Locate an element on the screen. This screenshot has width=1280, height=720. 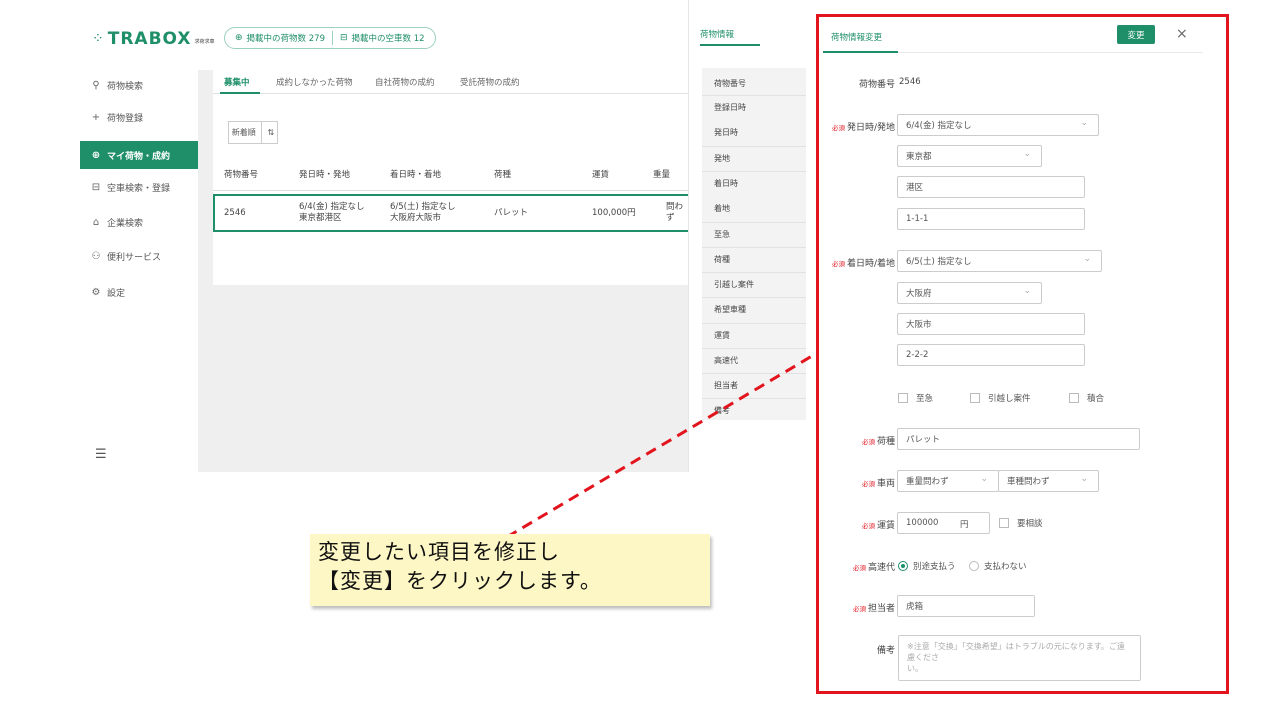
fare-consult-checkbox: 要相談 is located at coordinates (1021, 523).